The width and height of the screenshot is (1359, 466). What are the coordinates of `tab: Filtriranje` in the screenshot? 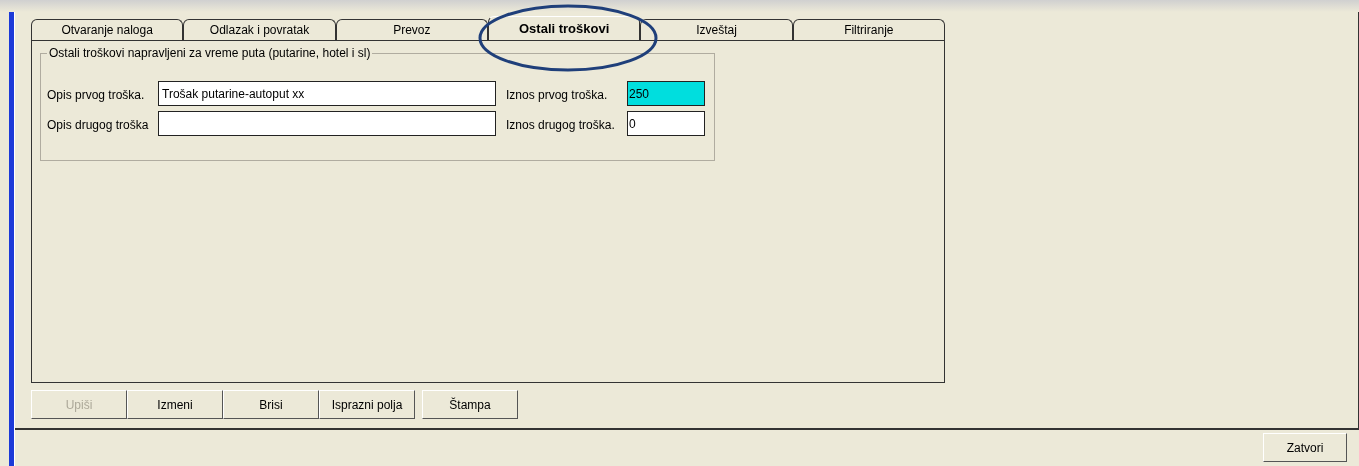 It's located at (868, 29).